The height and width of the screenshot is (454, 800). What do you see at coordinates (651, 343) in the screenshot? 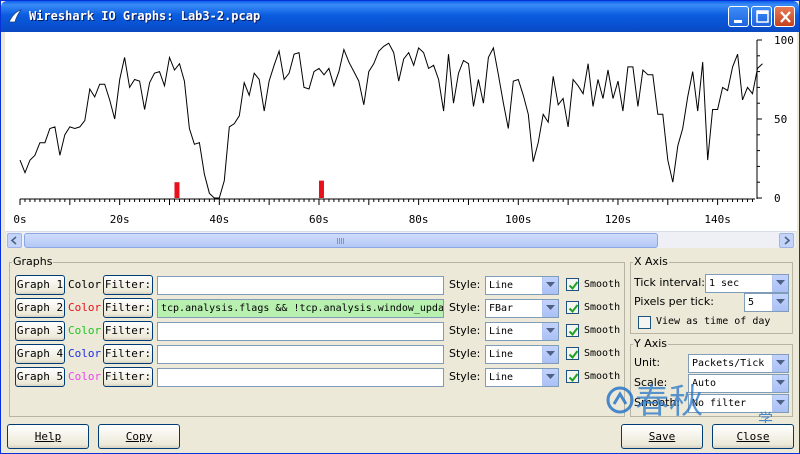
I see `y-axis-group-label: Y Axis` at bounding box center [651, 343].